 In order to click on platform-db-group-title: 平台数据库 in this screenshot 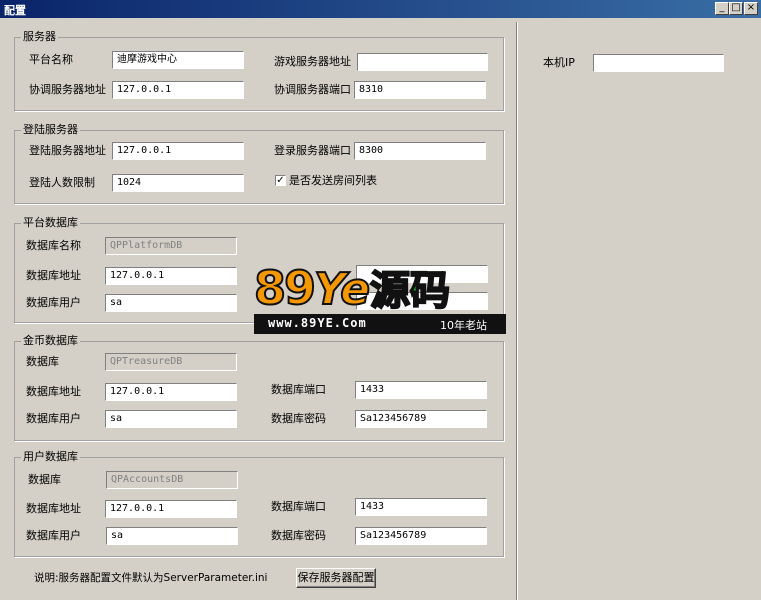, I will do `click(50, 223)`.